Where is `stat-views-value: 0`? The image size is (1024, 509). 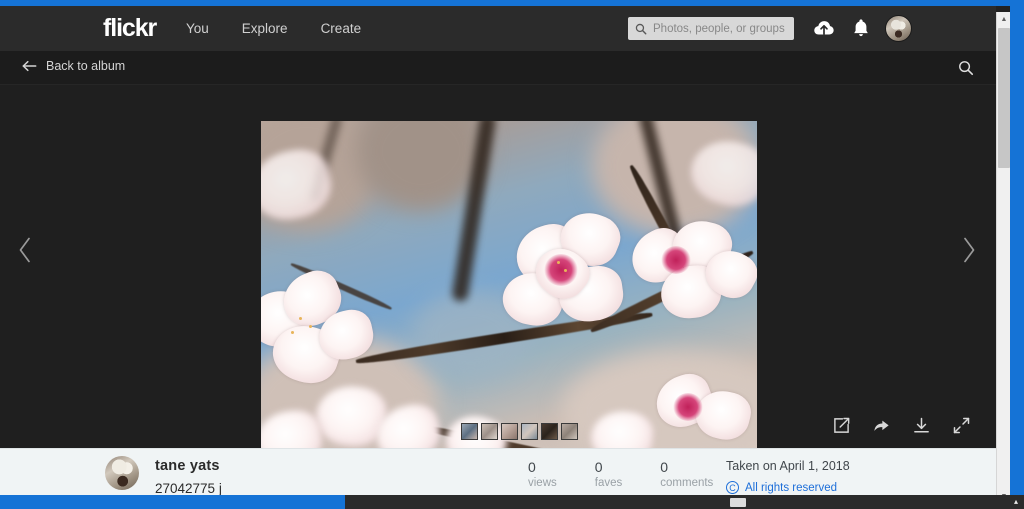 stat-views-value: 0 is located at coordinates (532, 467).